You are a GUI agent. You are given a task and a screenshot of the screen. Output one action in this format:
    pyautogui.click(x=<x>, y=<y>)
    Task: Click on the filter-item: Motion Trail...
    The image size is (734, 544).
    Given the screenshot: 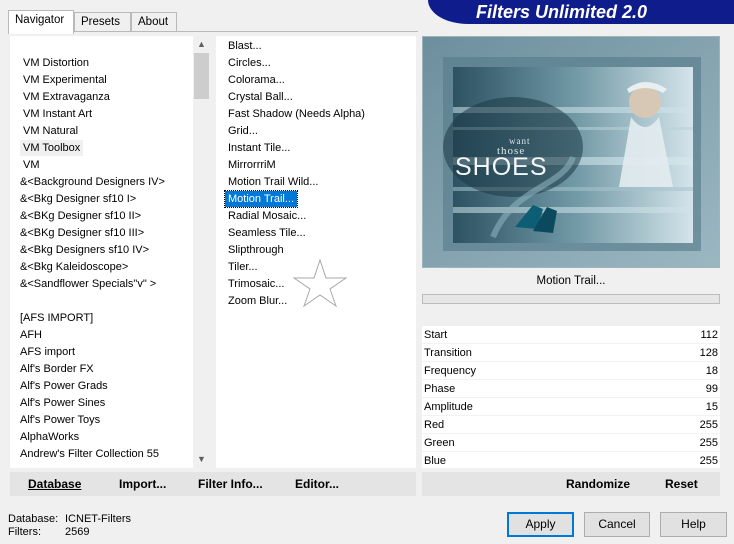 What is the action you would take?
    pyautogui.click(x=261, y=199)
    